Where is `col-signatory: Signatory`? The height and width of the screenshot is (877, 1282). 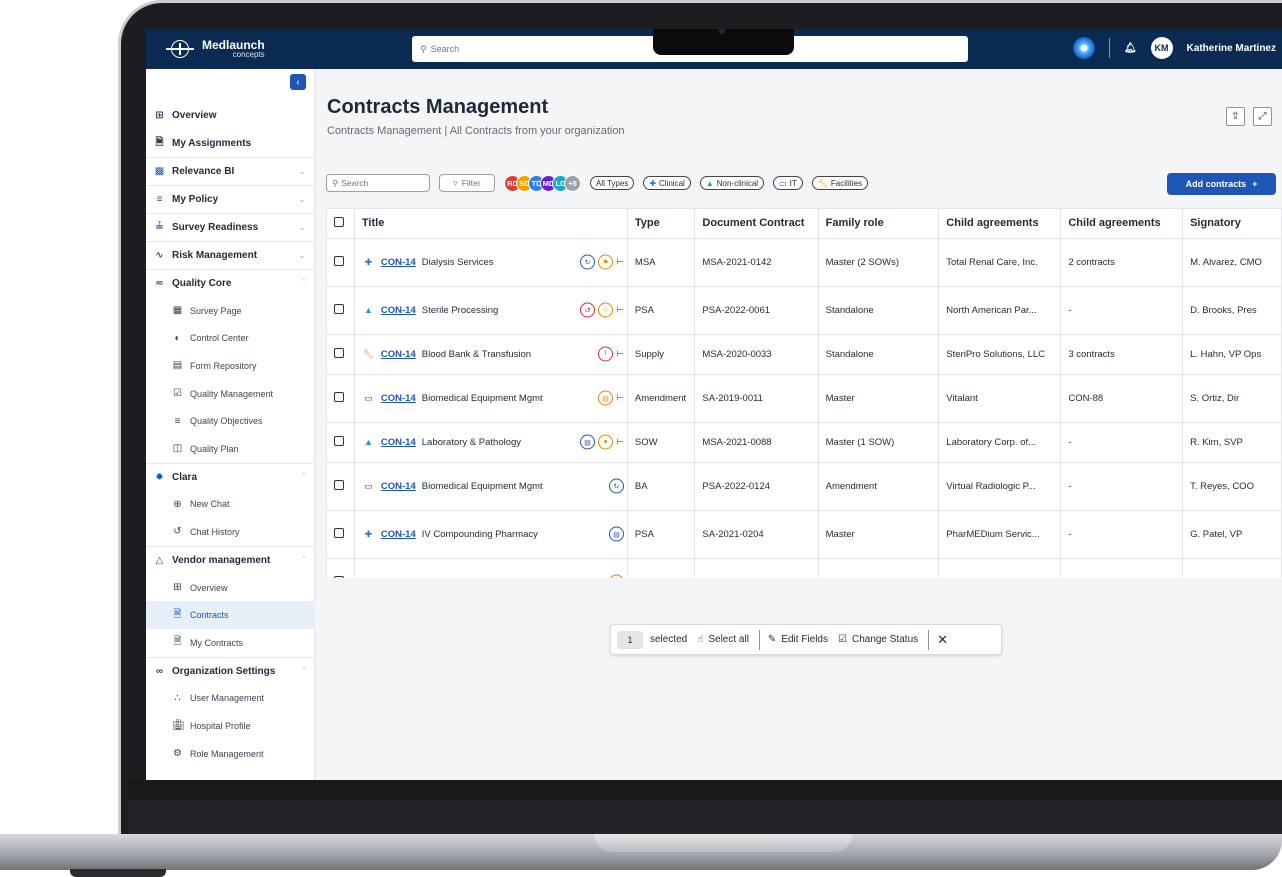
col-signatory: Signatory is located at coordinates (1232, 224).